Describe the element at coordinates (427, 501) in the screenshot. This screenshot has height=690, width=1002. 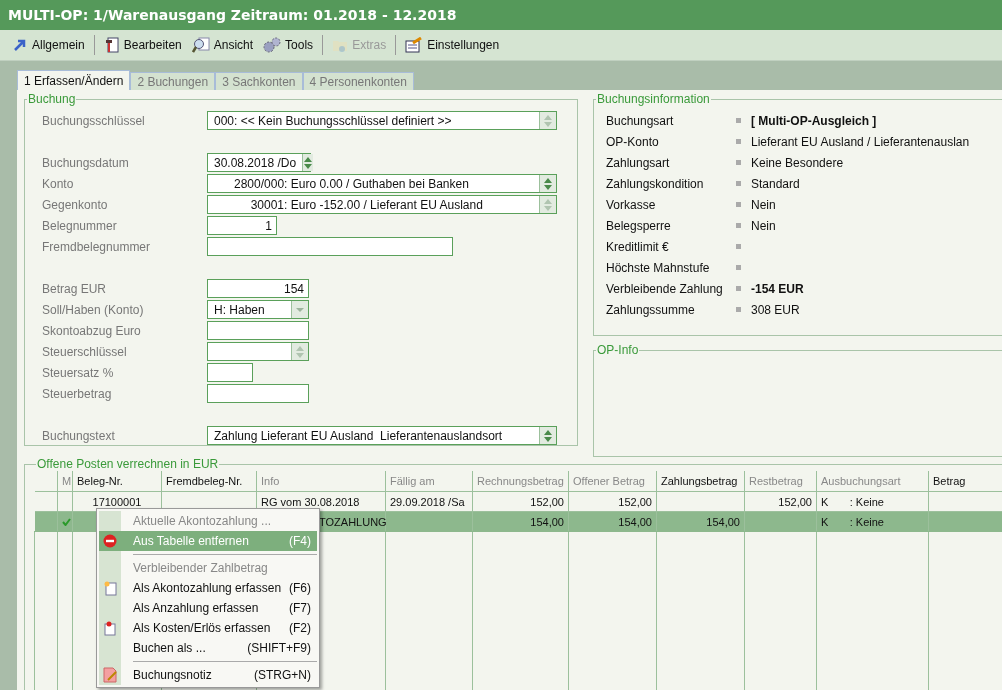
I see `table-cell: 29.09.2018 /Sa` at that location.